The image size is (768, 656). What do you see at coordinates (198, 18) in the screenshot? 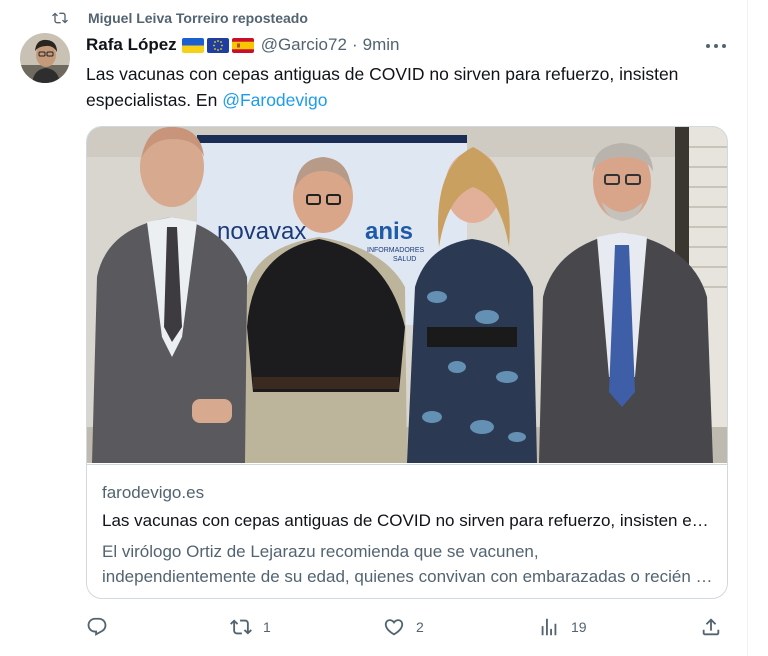
I see `repost-label: Miguel Leiva Torreiro reposteado` at bounding box center [198, 18].